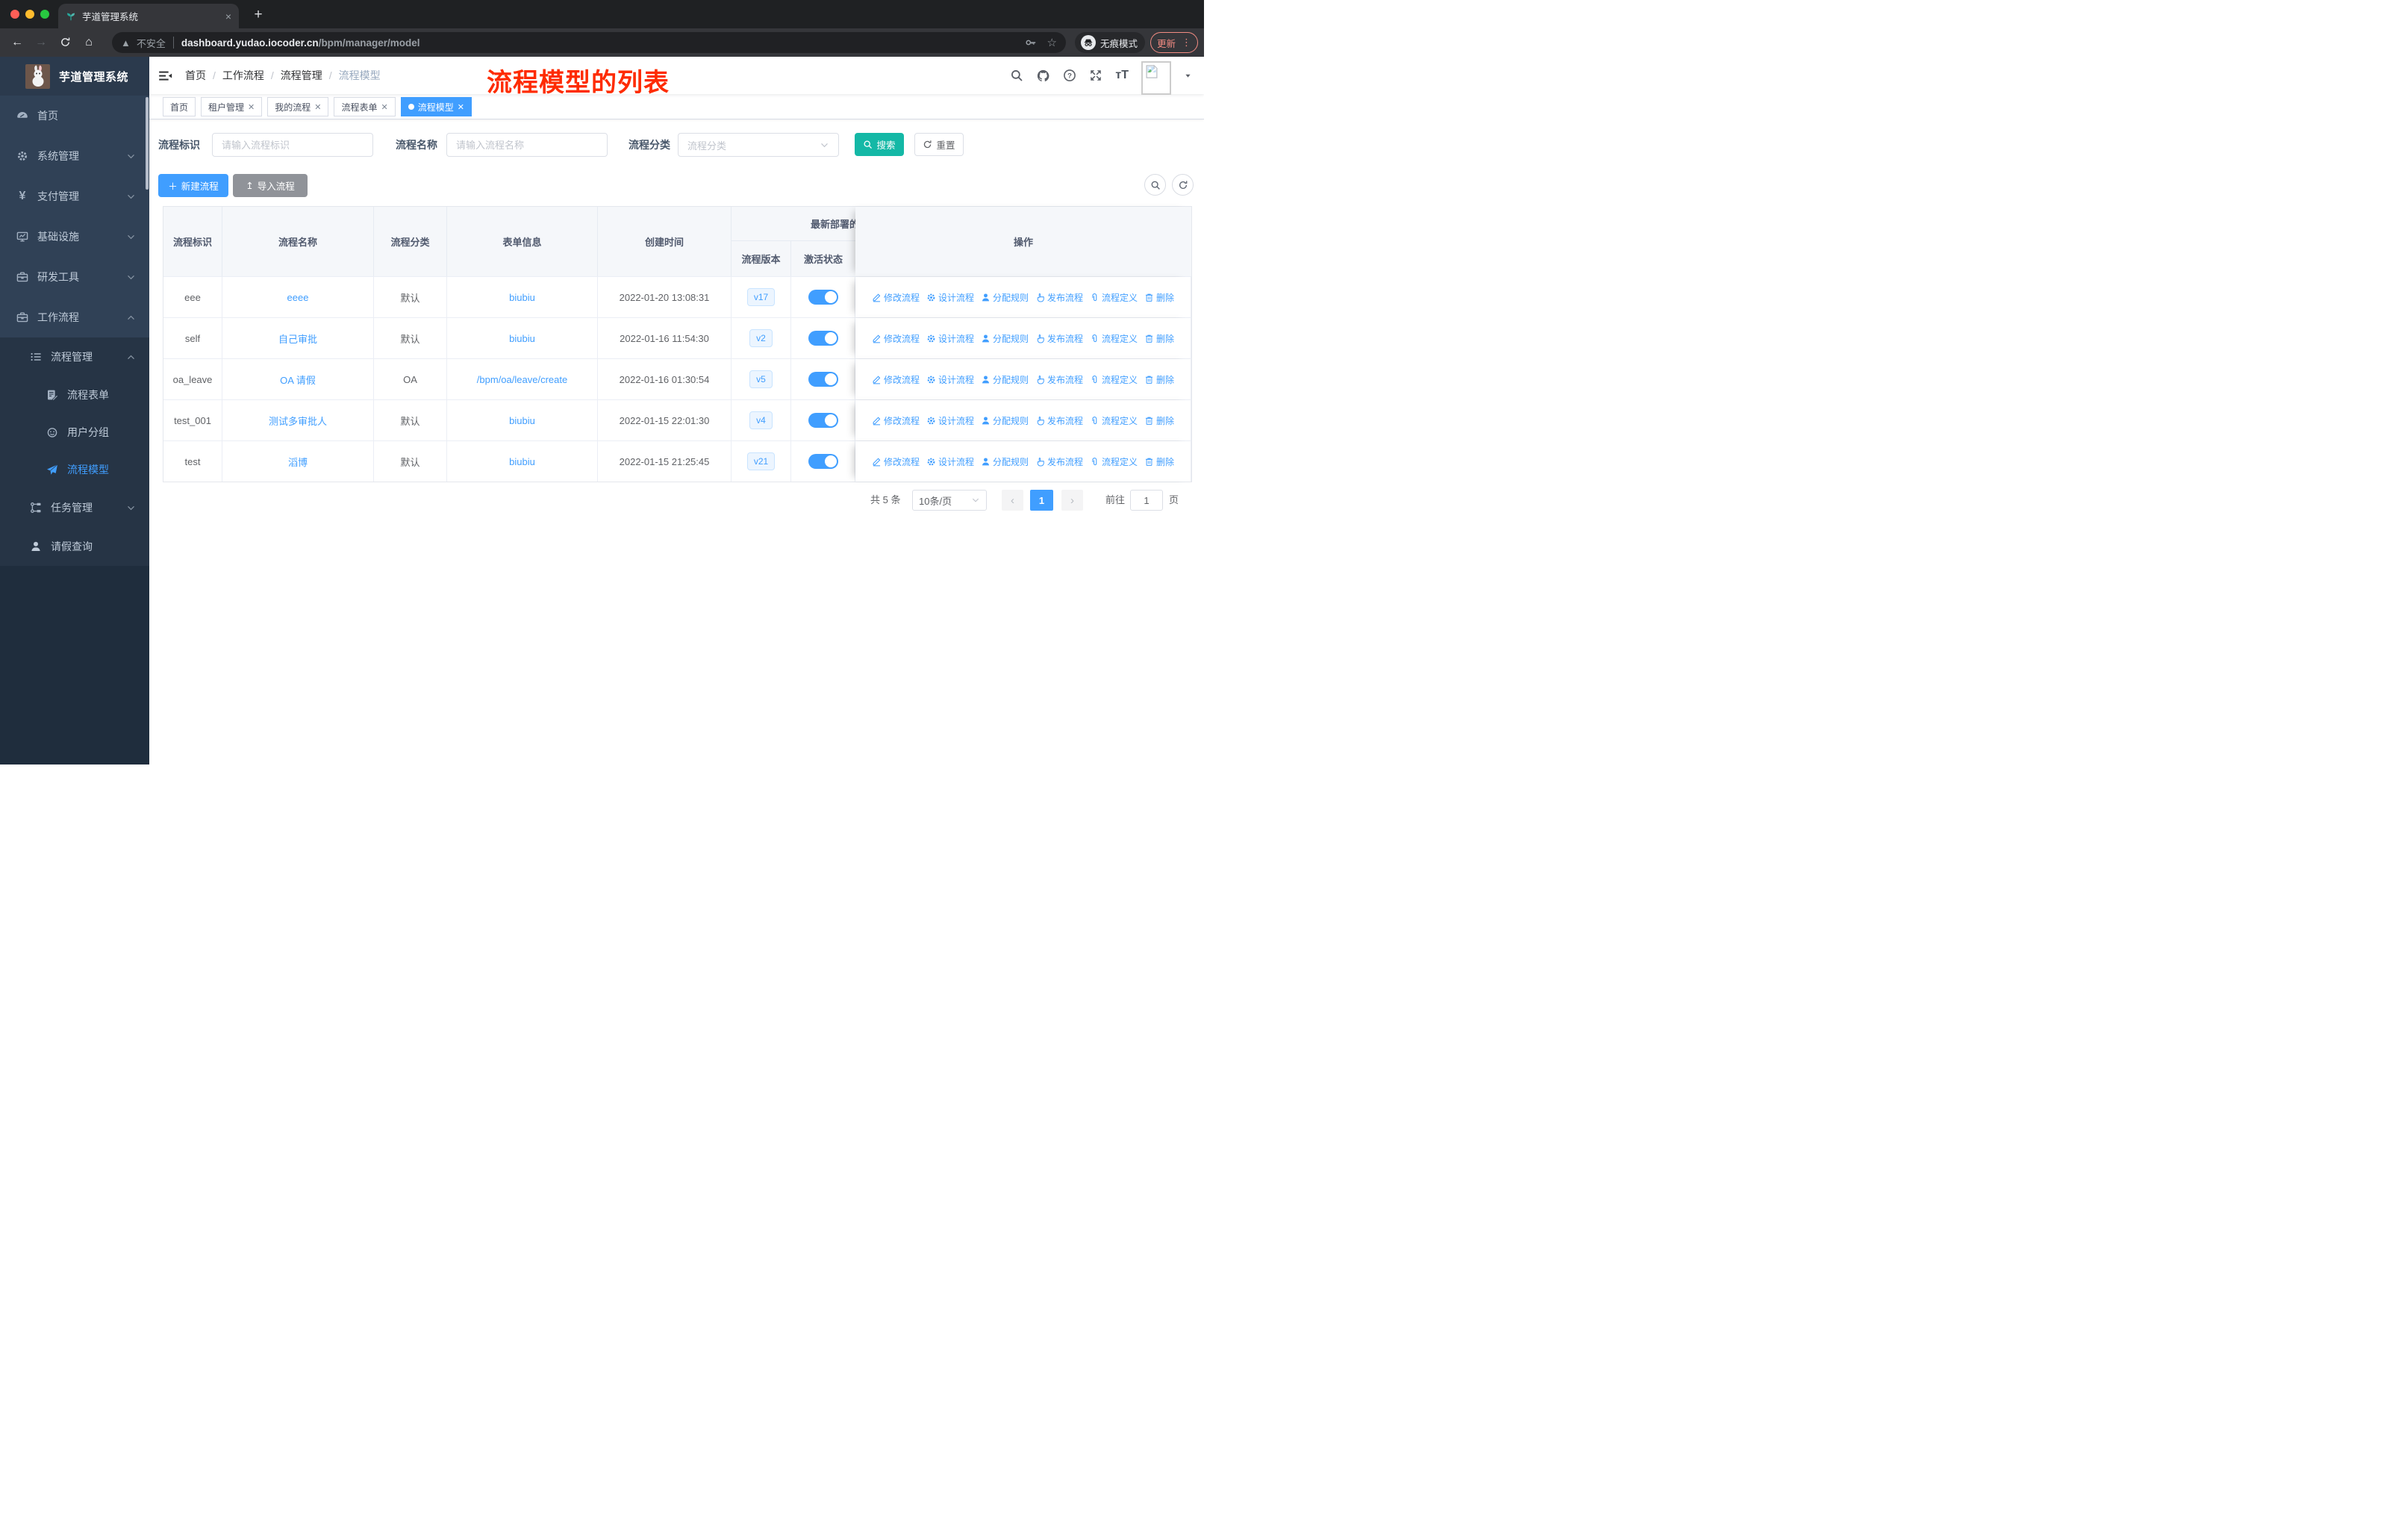  Describe the element at coordinates (243, 76) in the screenshot. I see `breadcrumb-workflow: 工作流程` at that location.